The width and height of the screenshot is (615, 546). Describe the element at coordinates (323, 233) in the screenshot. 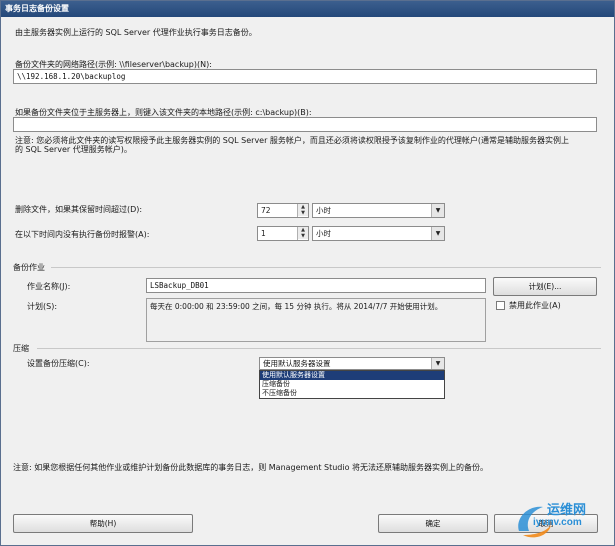

I see `alert-unit-value: 小时` at that location.